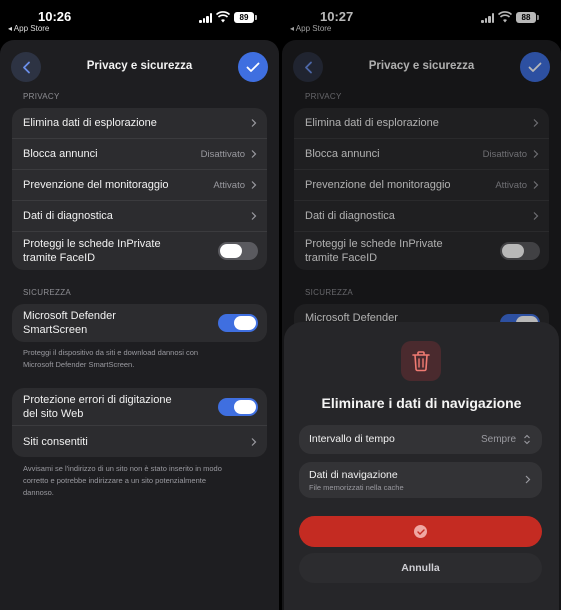 This screenshot has width=561, height=610. What do you see at coordinates (55, 330) in the screenshot?
I see `row-label-line2: SmartScreen` at bounding box center [55, 330].